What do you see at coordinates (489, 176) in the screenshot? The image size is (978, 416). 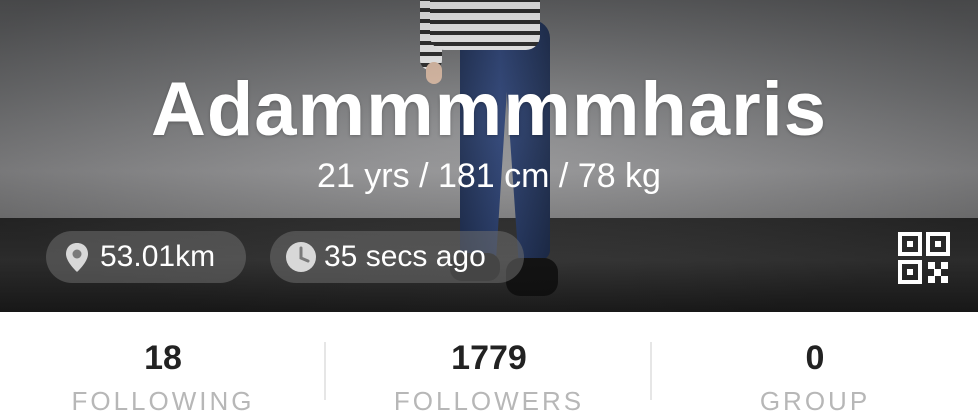 I see `profile-body-details: 21 yrs / 181 cm / 78 kg` at bounding box center [489, 176].